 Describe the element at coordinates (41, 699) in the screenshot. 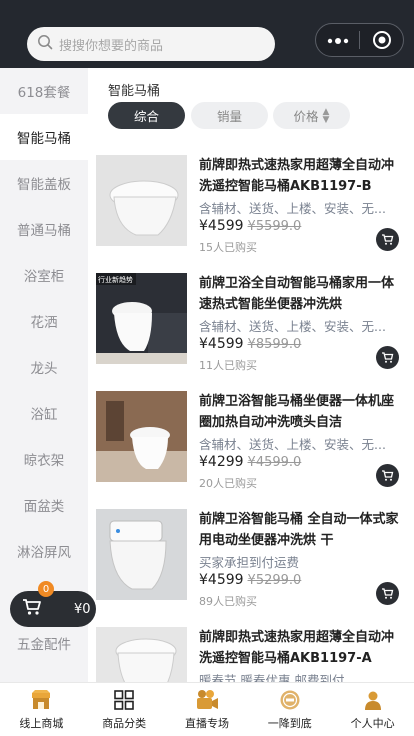

I see `store-icon` at that location.